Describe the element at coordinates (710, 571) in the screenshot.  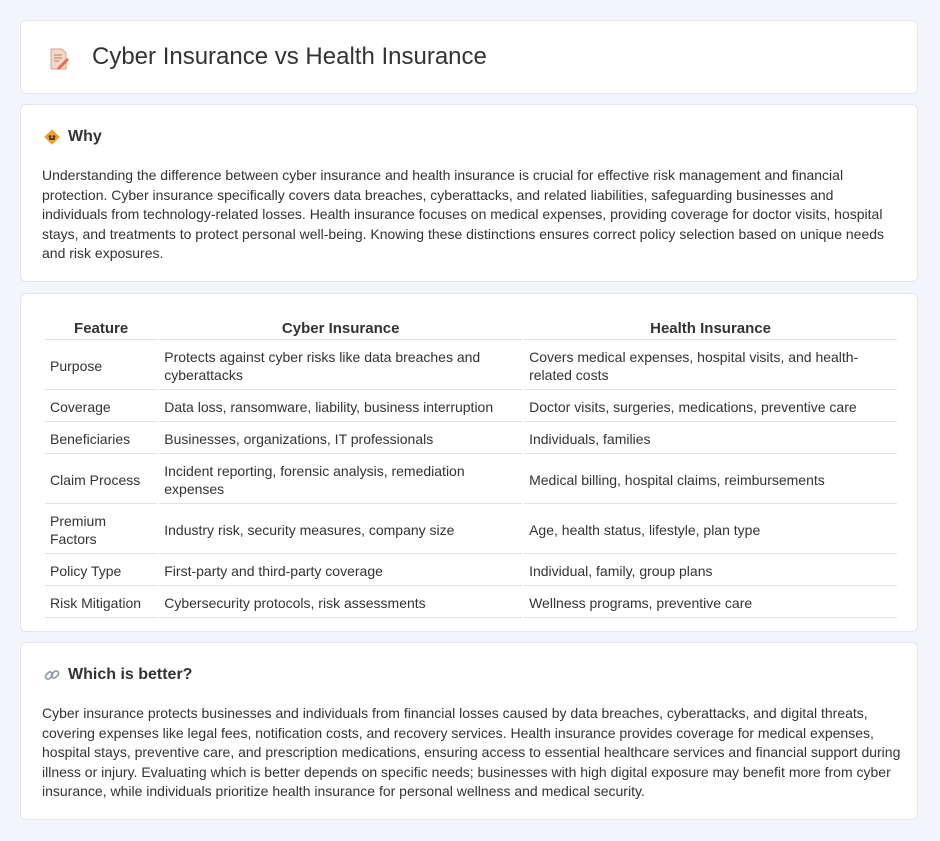
I see `health-cell: Individual, family, group plans` at that location.